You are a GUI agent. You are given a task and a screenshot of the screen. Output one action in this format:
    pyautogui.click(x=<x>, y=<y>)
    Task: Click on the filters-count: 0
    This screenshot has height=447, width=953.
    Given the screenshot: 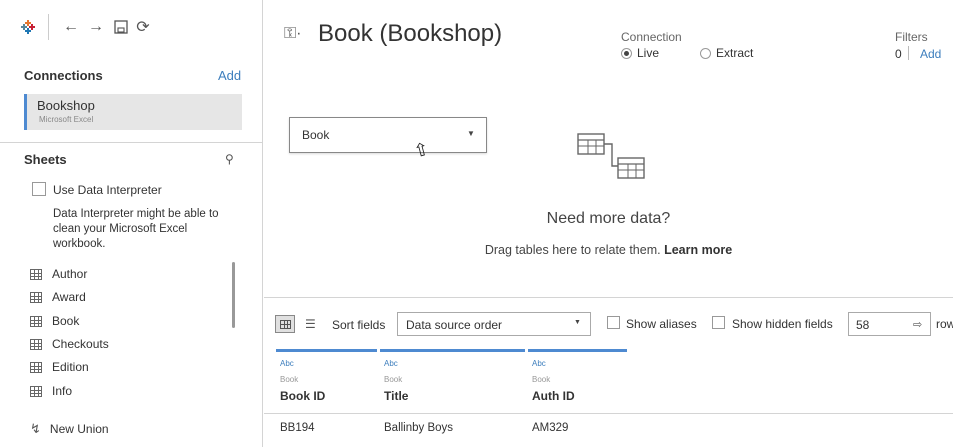 What is the action you would take?
    pyautogui.click(x=898, y=54)
    